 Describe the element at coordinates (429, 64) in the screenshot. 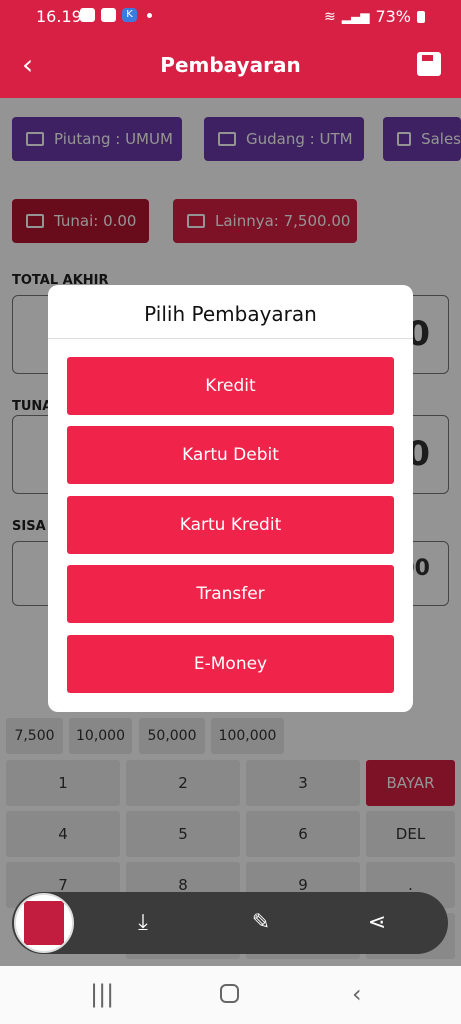

I see `save-icon` at that location.